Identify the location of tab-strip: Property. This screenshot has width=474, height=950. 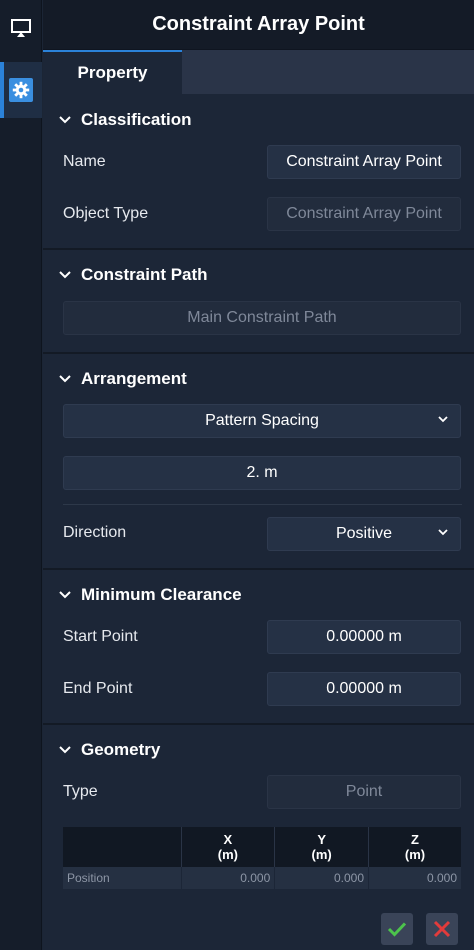
(258, 72).